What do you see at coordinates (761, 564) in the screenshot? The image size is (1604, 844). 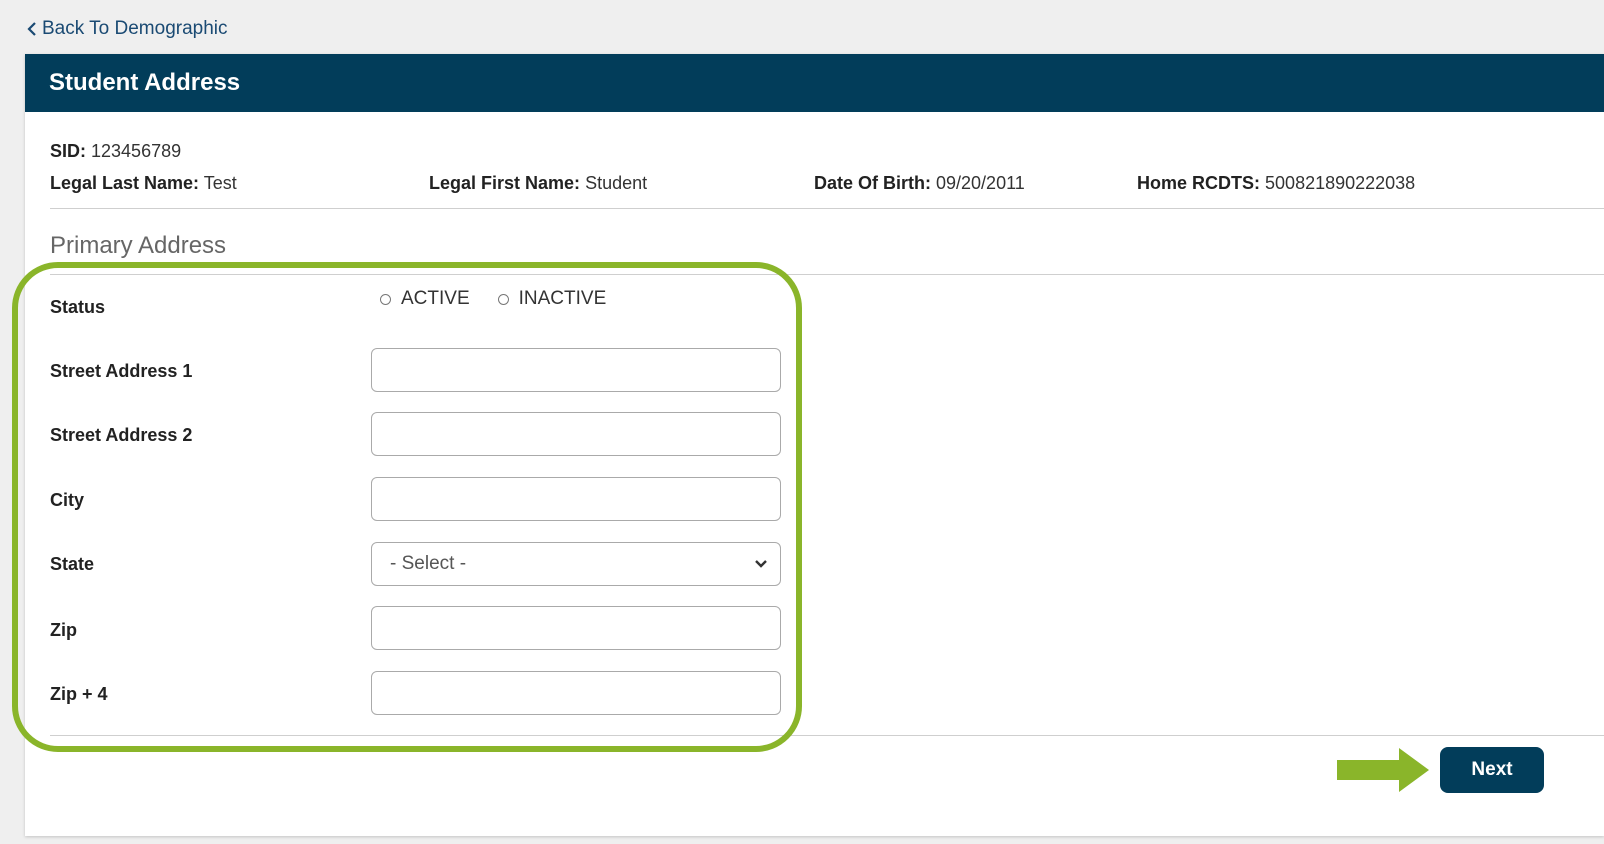 I see `chevron-down-icon` at bounding box center [761, 564].